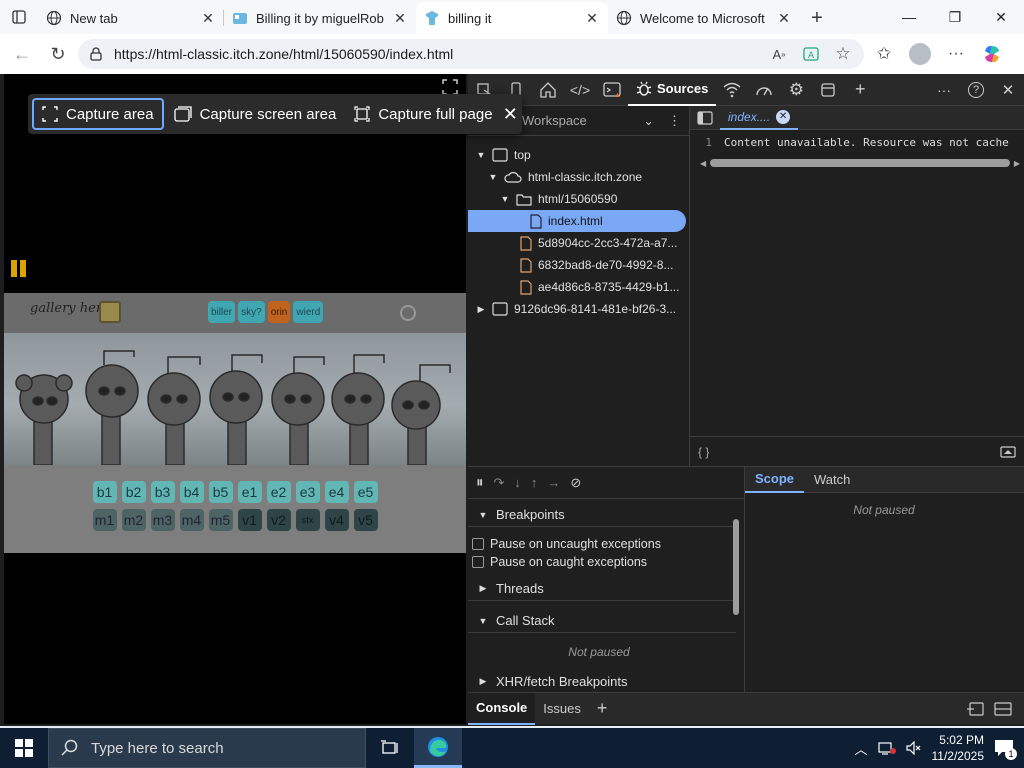 The width and height of the screenshot is (1024, 768). Describe the element at coordinates (336, 492) in the screenshot. I see `sound-icon-e4: e4` at that location.